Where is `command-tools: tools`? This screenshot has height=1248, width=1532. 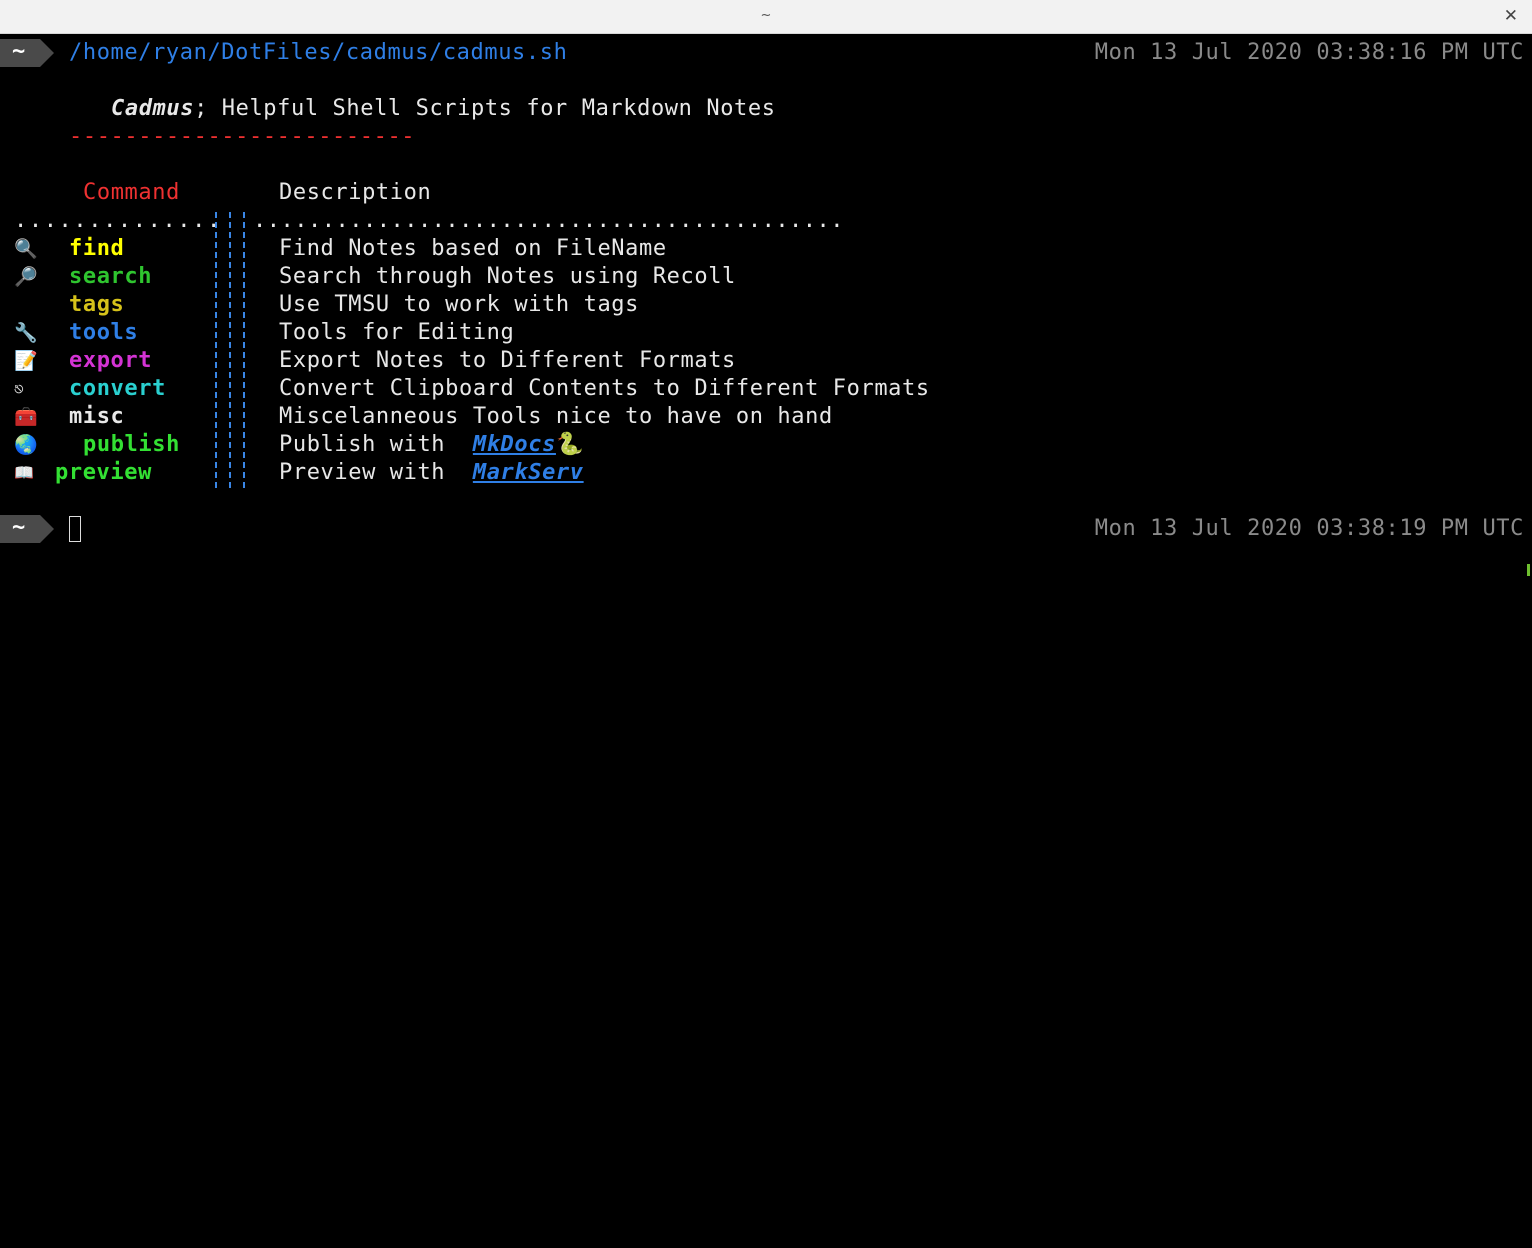
command-tools: tools is located at coordinates (104, 332).